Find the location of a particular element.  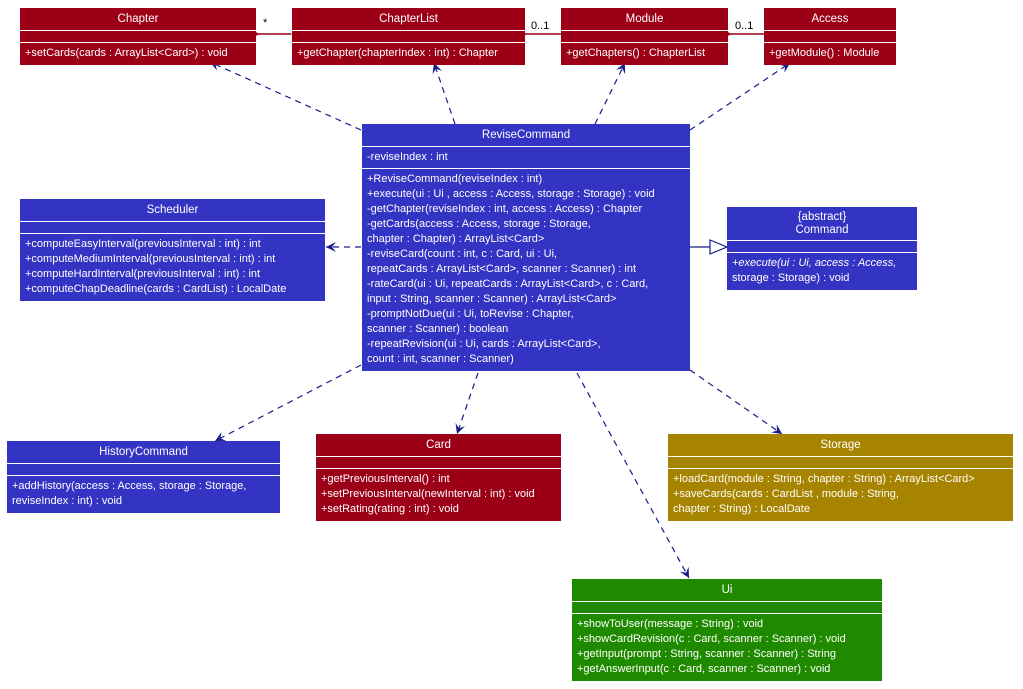

dependency-revisecommand-chapterlist is located at coordinates (444, 93).